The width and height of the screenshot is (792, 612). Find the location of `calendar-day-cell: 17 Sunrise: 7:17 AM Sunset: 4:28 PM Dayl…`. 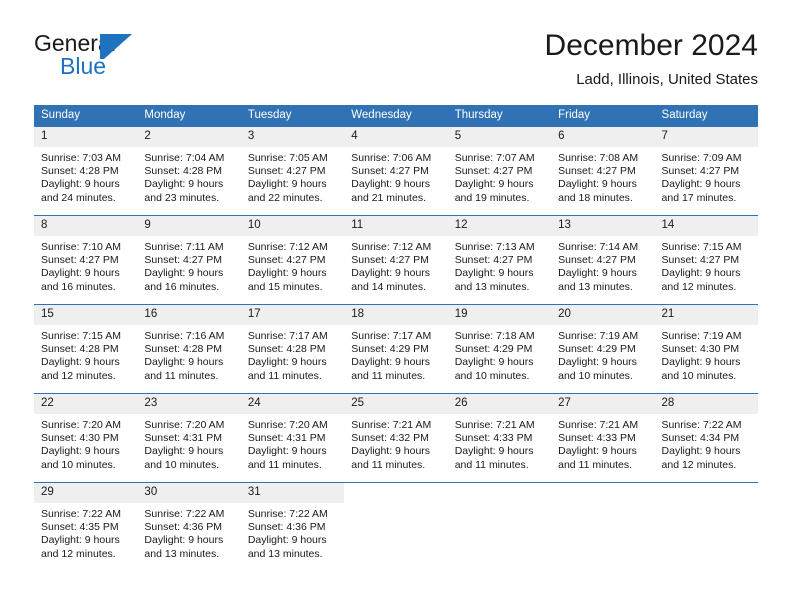

calendar-day-cell: 17 Sunrise: 7:17 AM Sunset: 4:28 PM Dayl… is located at coordinates (292, 349).